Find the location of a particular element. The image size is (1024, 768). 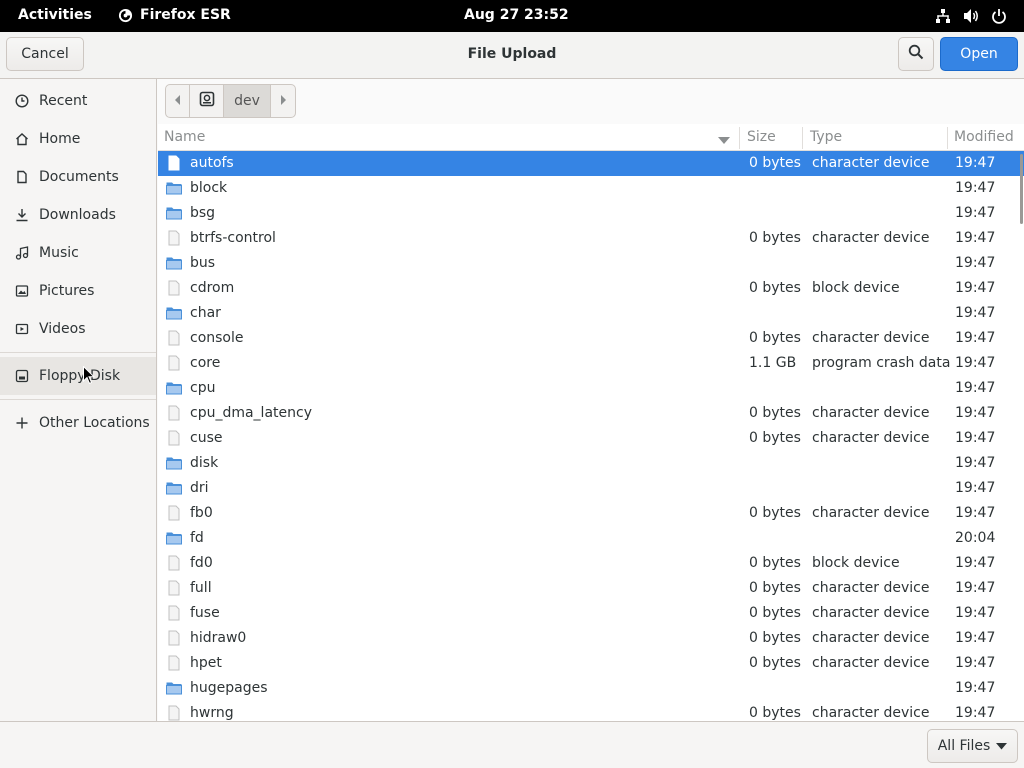

file-name: char is located at coordinates (205, 313).